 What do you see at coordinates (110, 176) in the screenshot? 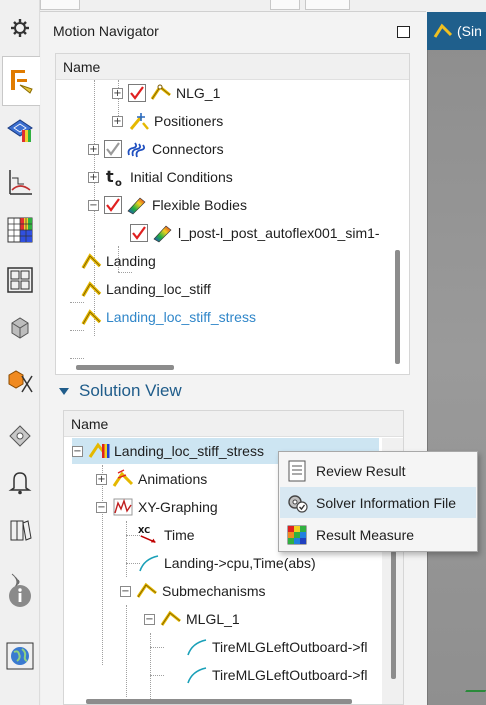
I see `svg-text: t` at bounding box center [110, 176].